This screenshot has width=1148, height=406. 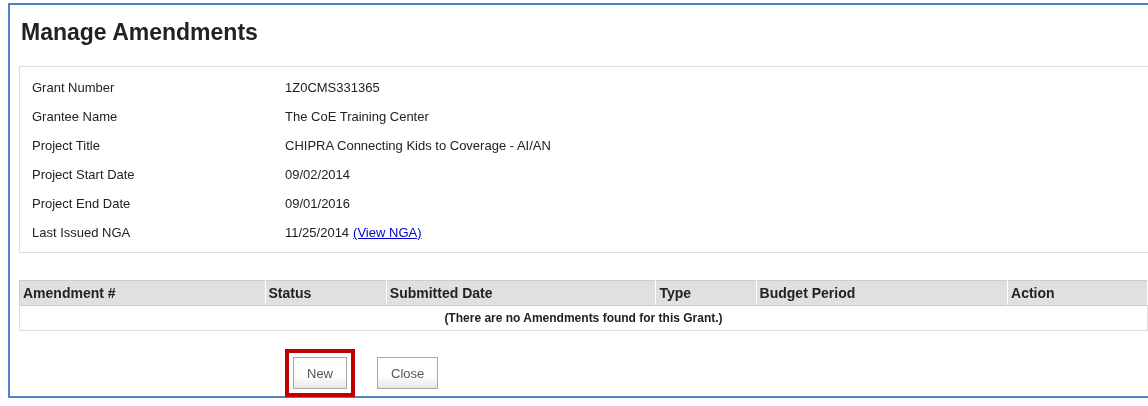 What do you see at coordinates (357, 116) in the screenshot?
I see `field-value: The CoE Training Center` at bounding box center [357, 116].